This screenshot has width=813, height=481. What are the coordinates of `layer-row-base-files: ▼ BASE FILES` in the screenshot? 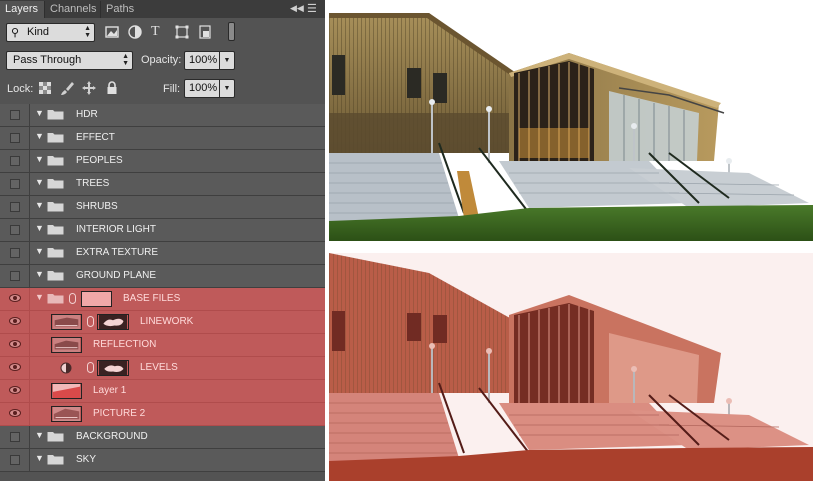 It's located at (162, 299).